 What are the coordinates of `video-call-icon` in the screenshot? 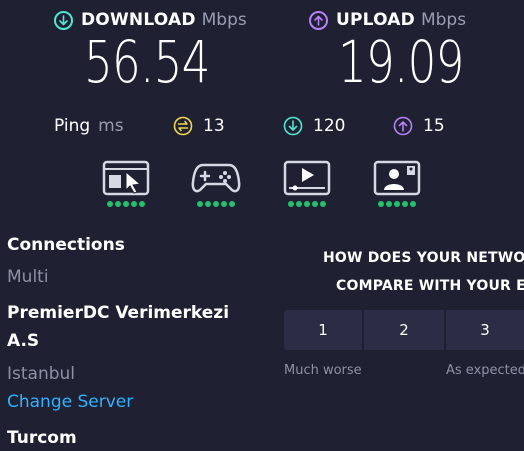 It's located at (397, 178).